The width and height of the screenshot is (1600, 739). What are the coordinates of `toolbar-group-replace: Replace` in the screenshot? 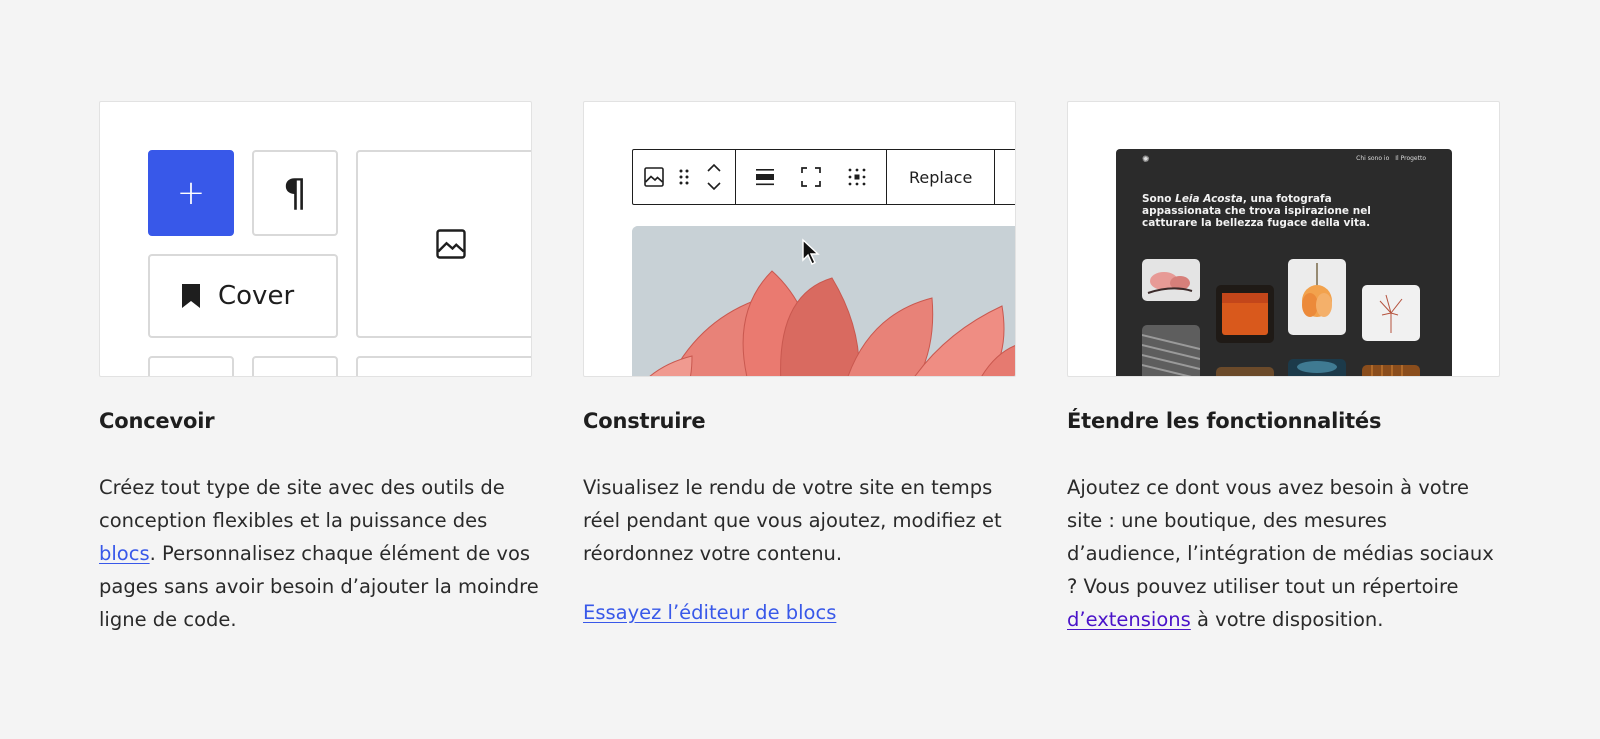 It's located at (941, 177).